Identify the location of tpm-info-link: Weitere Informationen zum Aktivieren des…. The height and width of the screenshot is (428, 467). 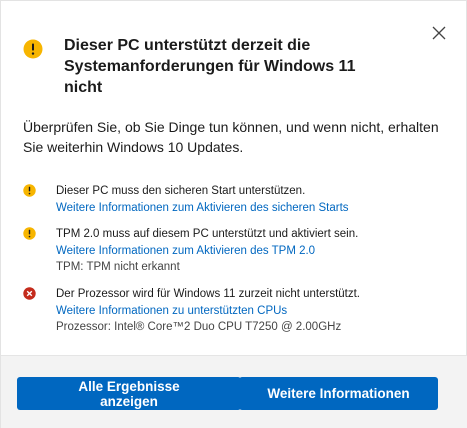
(251, 251).